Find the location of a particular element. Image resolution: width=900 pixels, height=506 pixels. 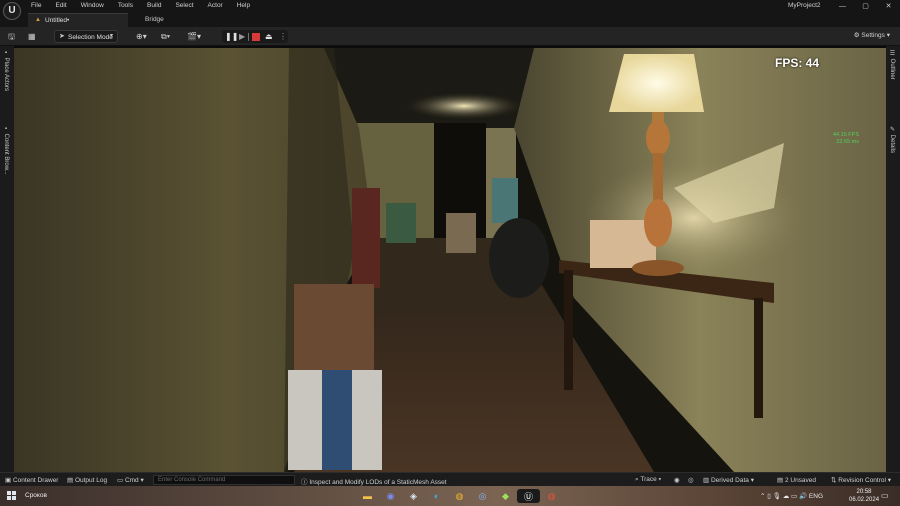

play-controls: ❚❚ ▶❘ ⏏ ⋮ is located at coordinates (255, 36).